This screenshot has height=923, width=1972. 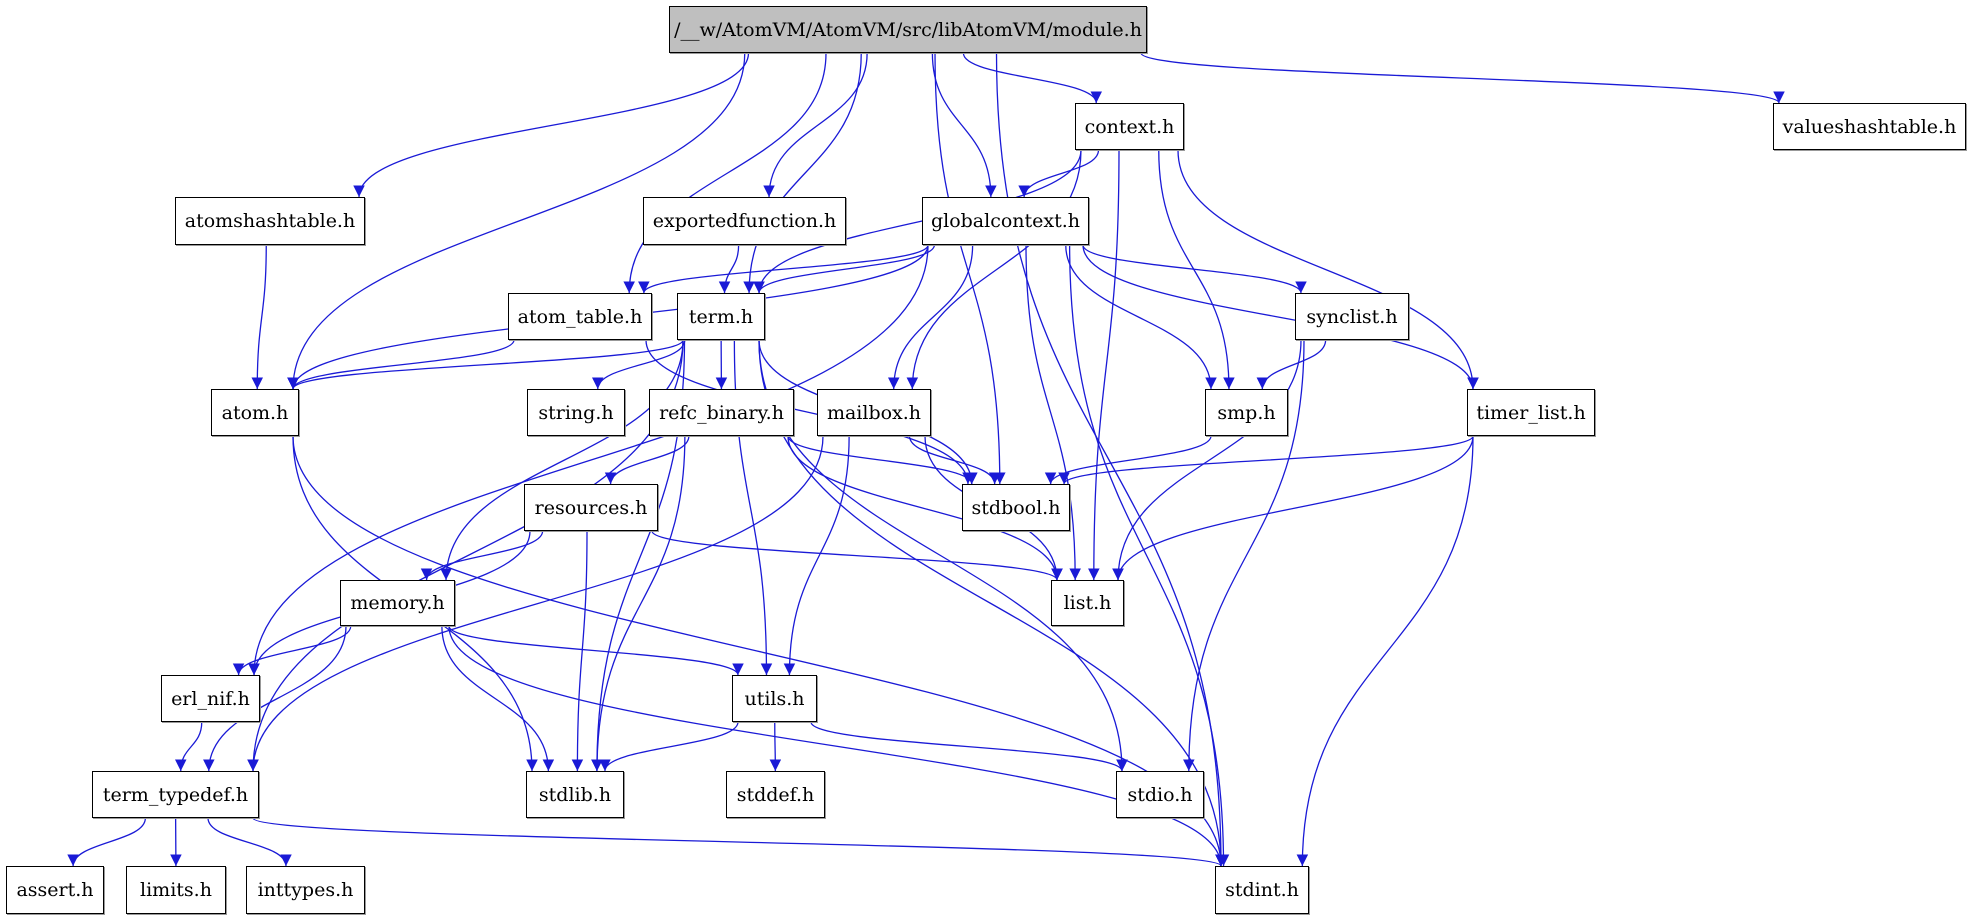 I want to click on edge-context-to-mailbox, so click(x=994, y=269).